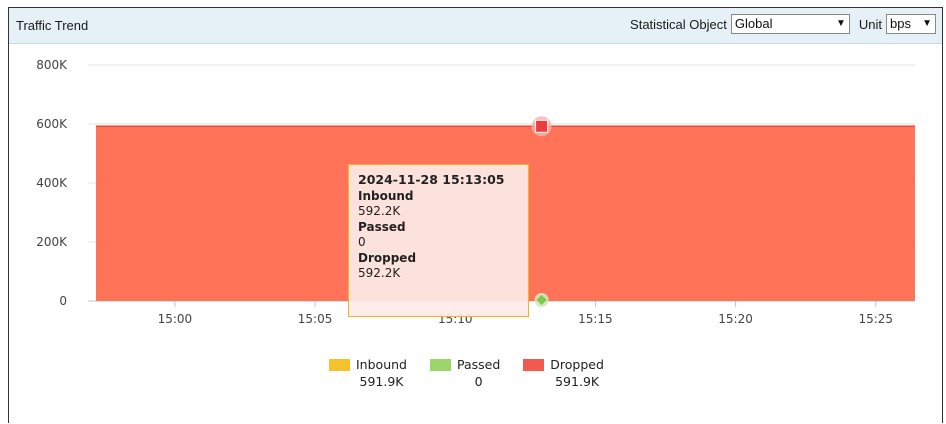 The width and height of the screenshot is (946, 424). I want to click on x-tick-label: 15:00, so click(175, 319).